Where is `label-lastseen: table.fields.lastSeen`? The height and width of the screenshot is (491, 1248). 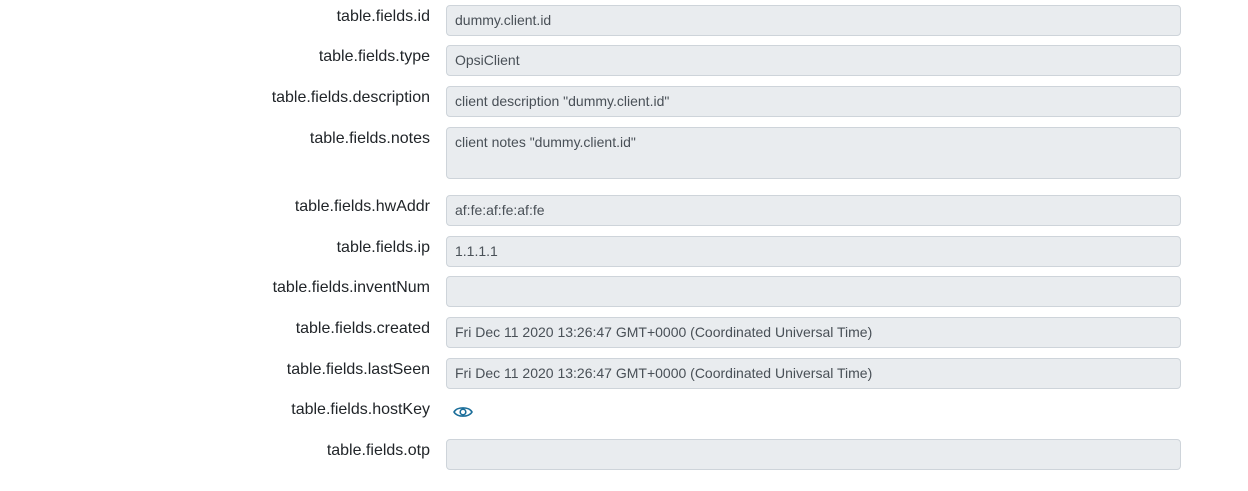 label-lastseen: table.fields.lastSeen is located at coordinates (358, 369).